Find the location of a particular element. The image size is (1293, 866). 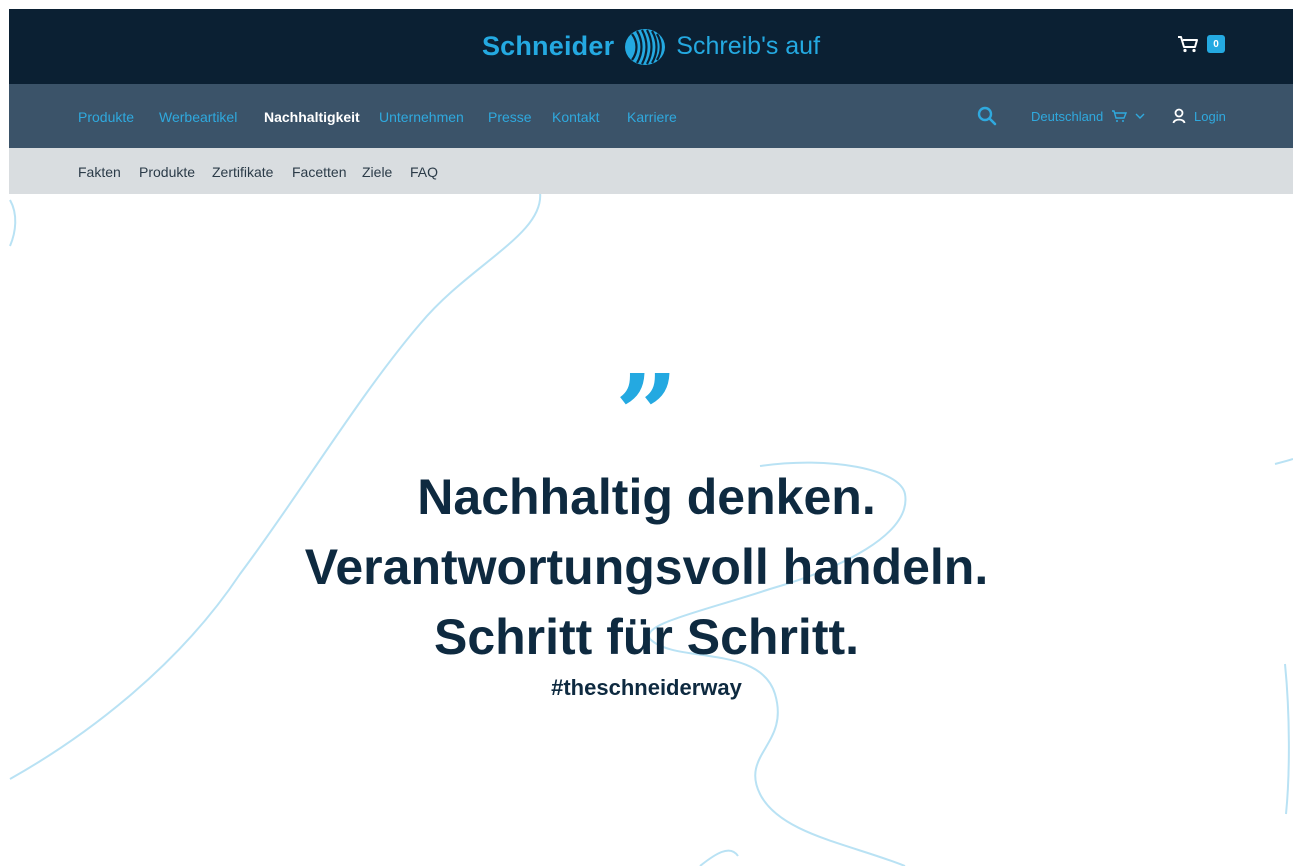

country-label: Deutschland is located at coordinates (1067, 116).